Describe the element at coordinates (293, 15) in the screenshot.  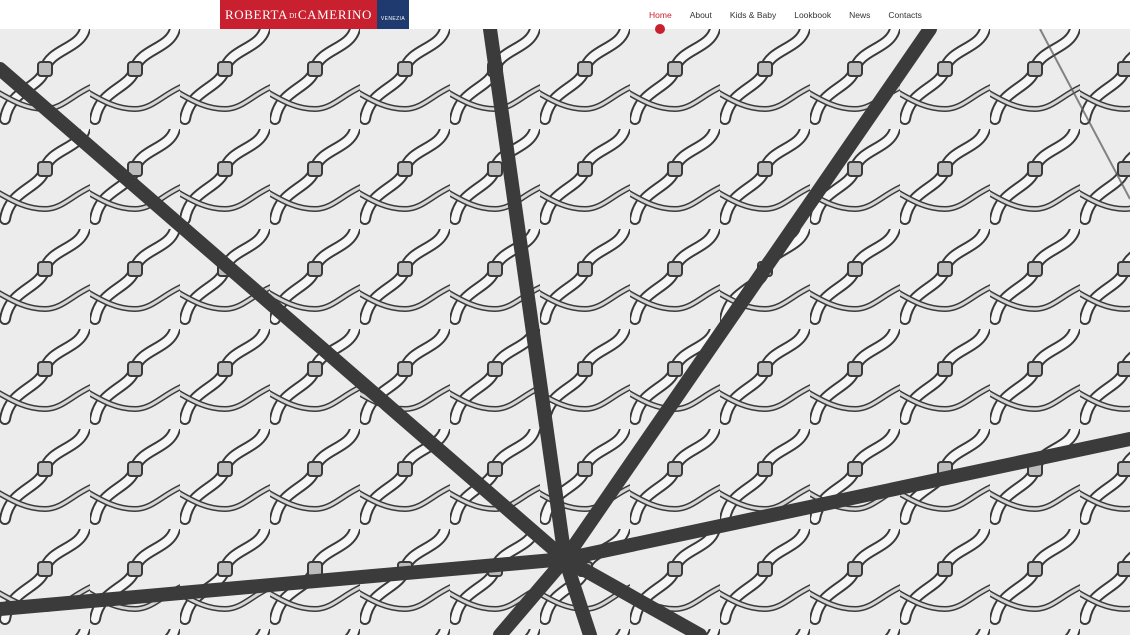
I see `logo-wordmark-di: DI` at that location.